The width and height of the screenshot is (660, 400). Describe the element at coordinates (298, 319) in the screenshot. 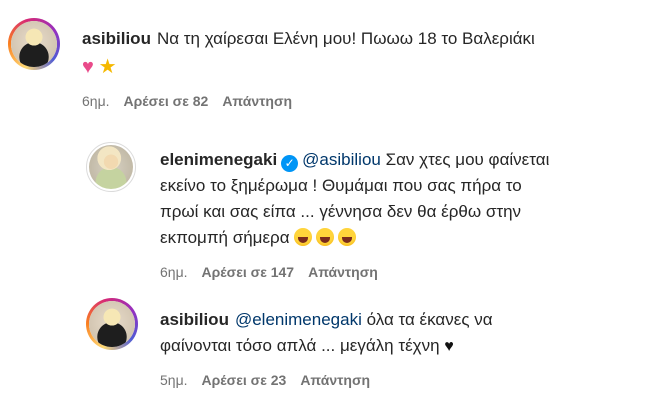

I see `mention-link: @elenimenegaki` at that location.